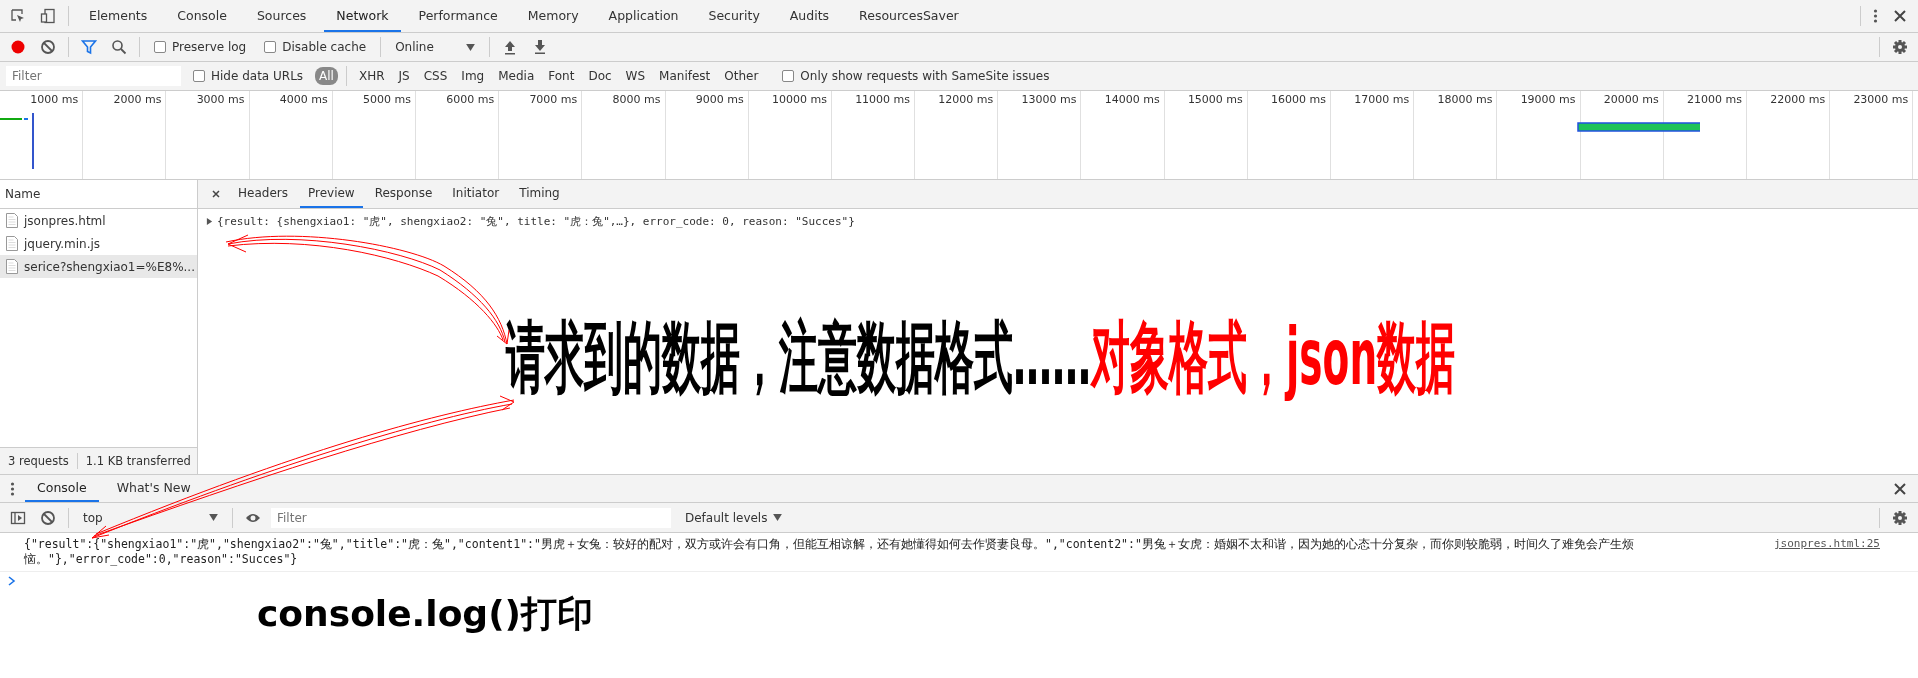 The height and width of the screenshot is (678, 1918). I want to click on type-filter: Img, so click(473, 76).